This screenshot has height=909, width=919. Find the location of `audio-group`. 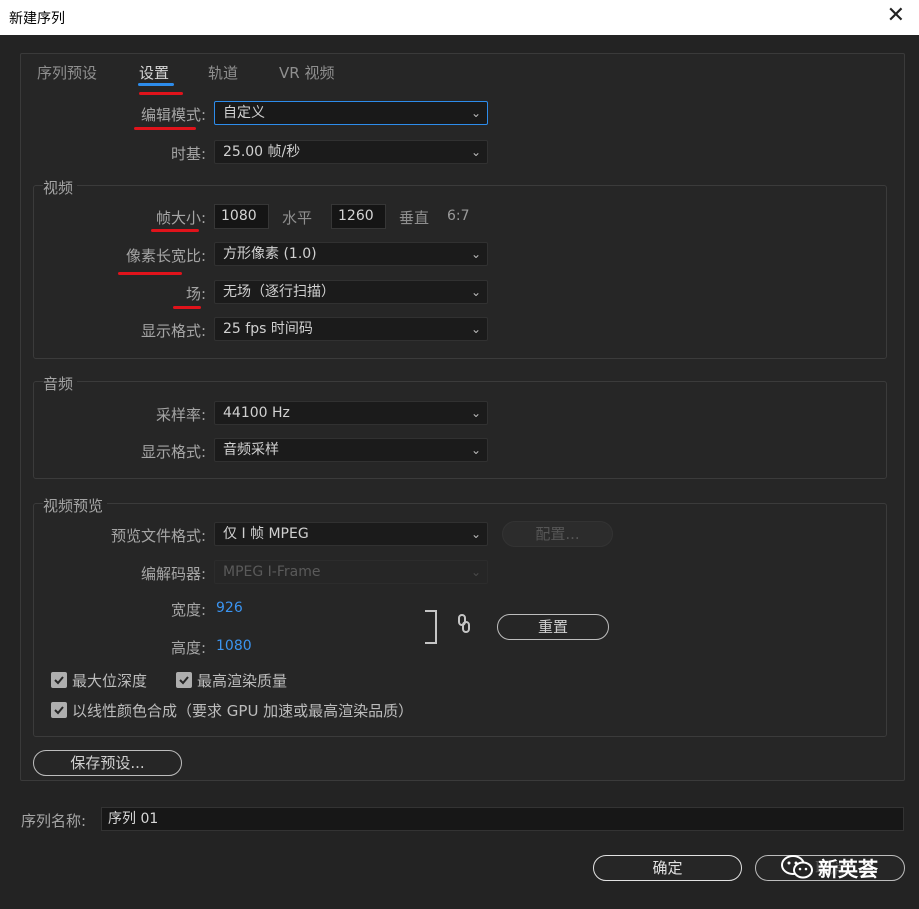

audio-group is located at coordinates (460, 430).